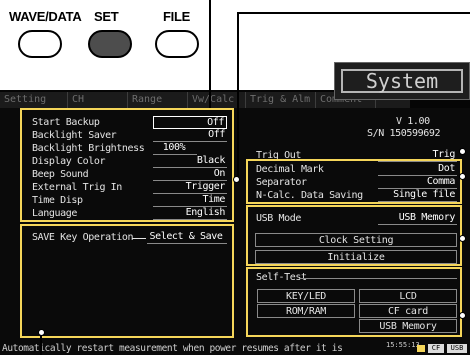 The width and height of the screenshot is (470, 355). Describe the element at coordinates (462, 176) in the screenshot. I see `callout-dot-data-format` at that location.